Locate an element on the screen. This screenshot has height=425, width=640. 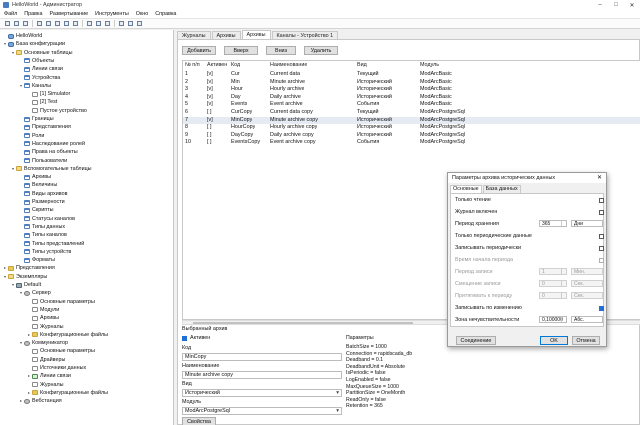
dialog-unit-select: Абс. is located at coordinates (587, 319).